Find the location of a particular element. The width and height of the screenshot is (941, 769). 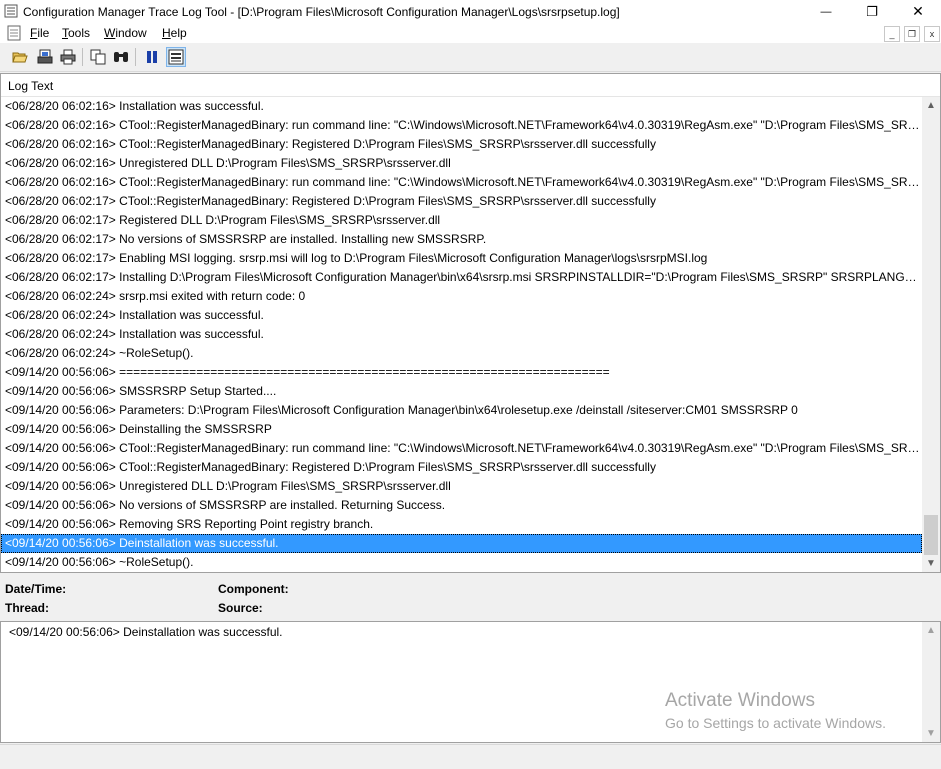

toolbar is located at coordinates (470, 58).